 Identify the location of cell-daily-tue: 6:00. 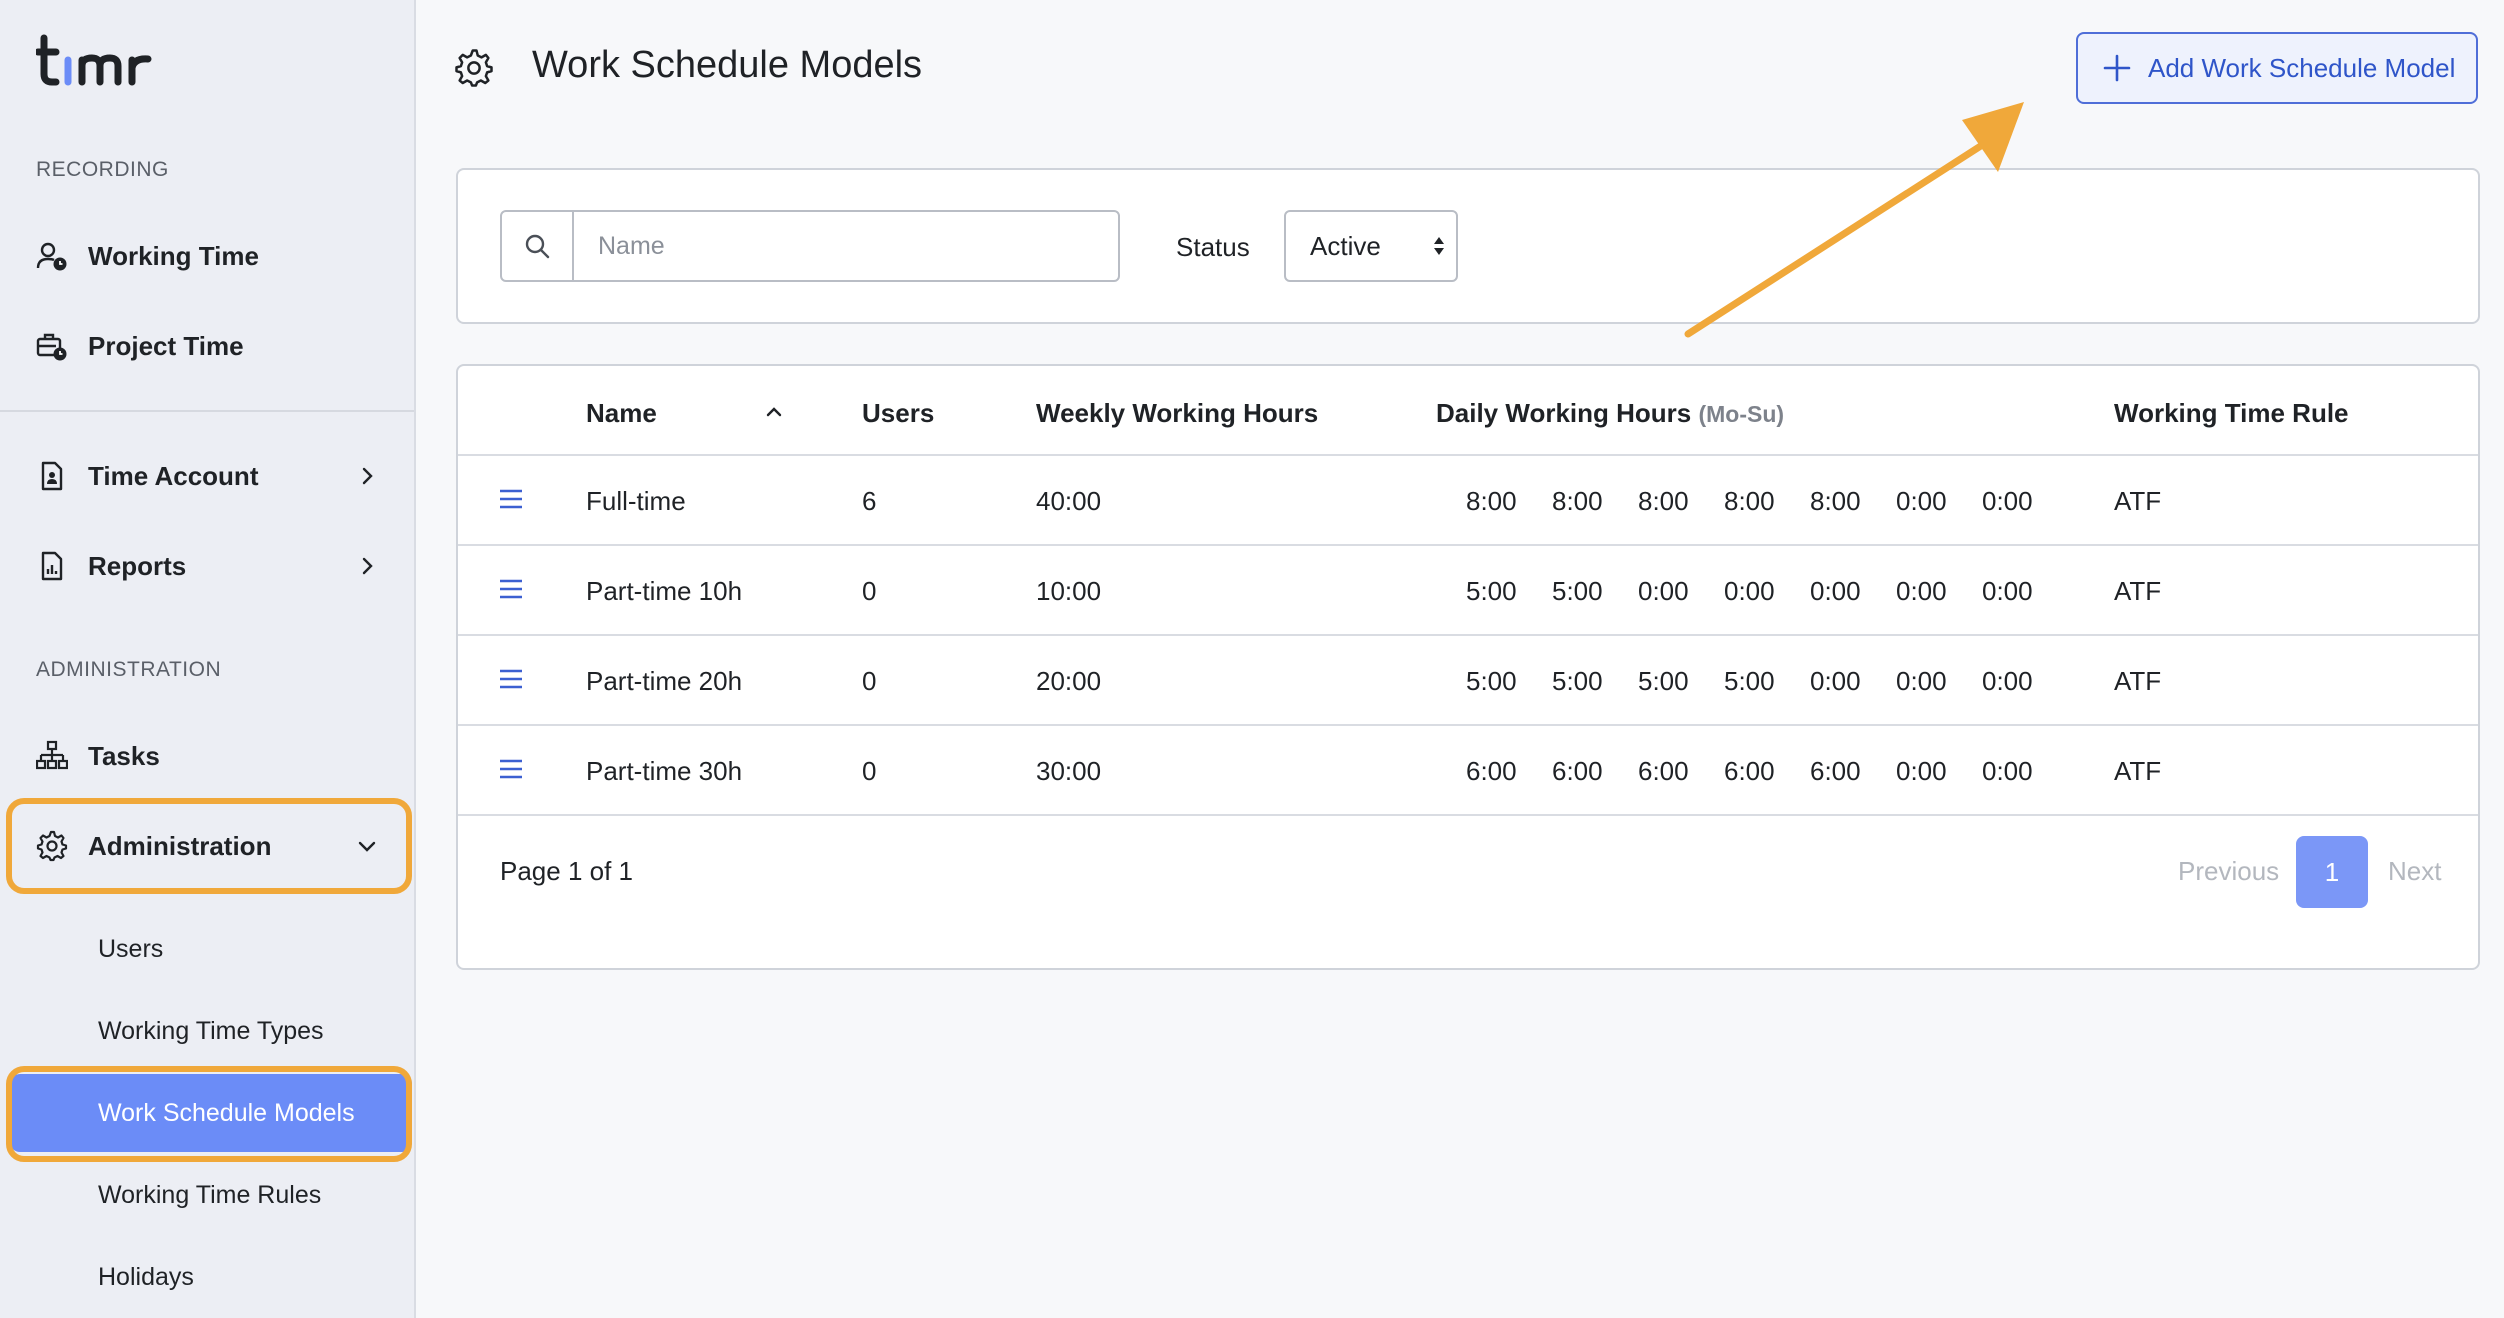
(1577, 771).